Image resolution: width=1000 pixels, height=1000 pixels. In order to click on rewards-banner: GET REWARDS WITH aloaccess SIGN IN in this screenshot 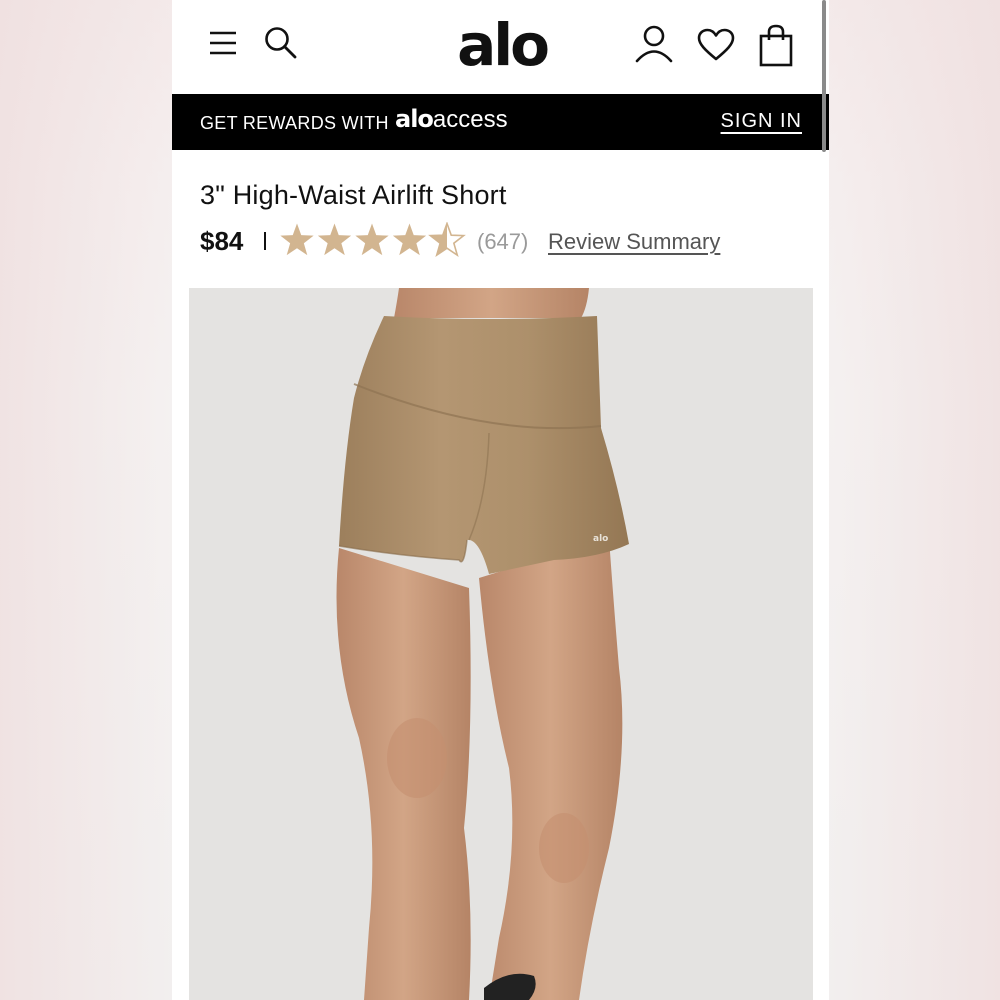, I will do `click(500, 122)`.